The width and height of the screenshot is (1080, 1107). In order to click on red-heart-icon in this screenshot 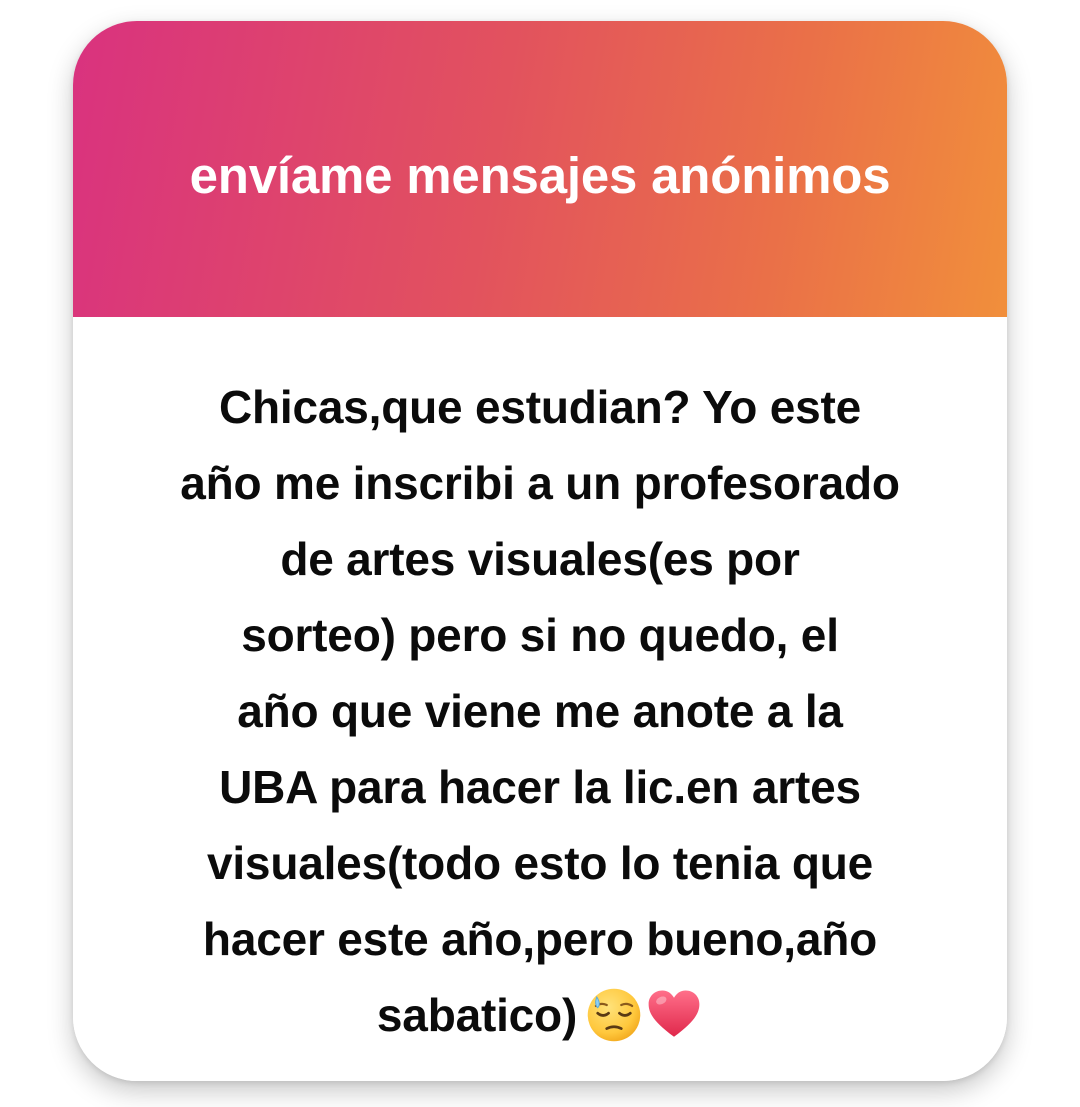, I will do `click(674, 1015)`.